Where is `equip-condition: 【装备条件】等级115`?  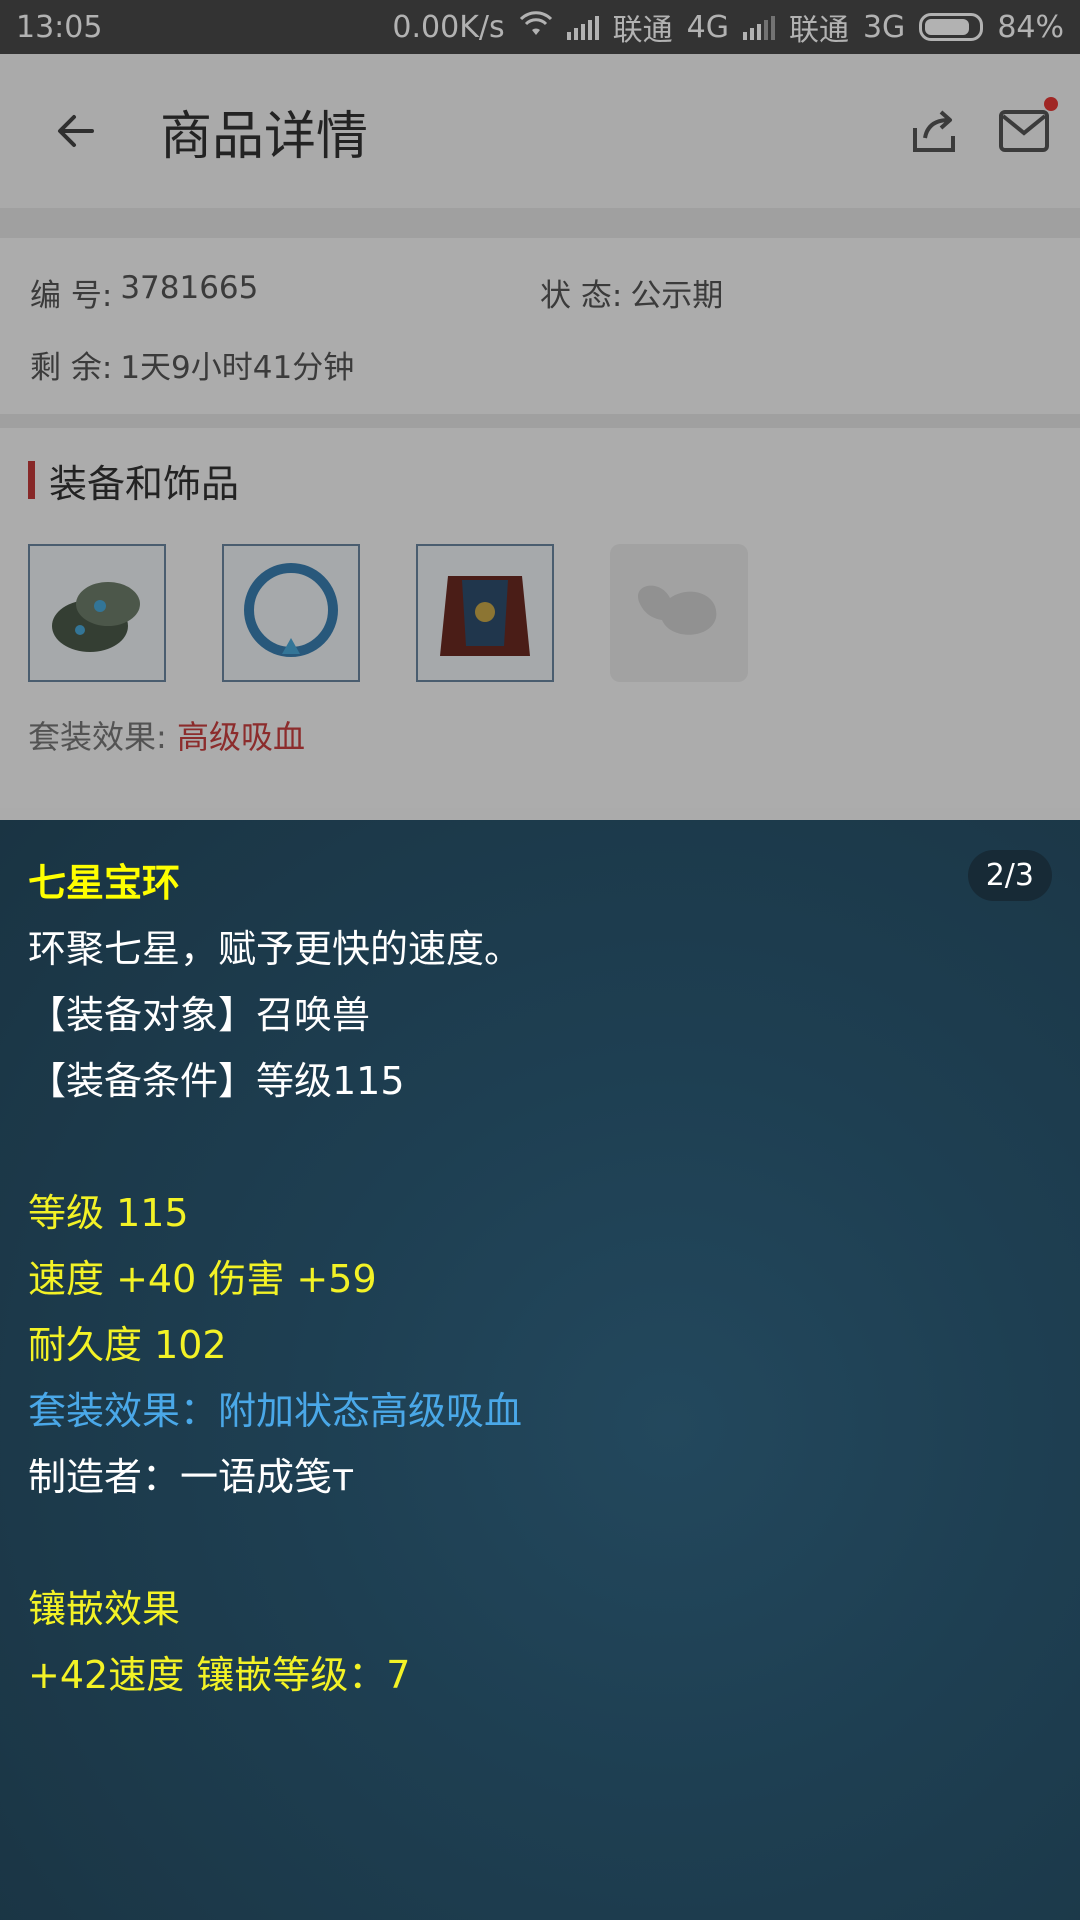 equip-condition: 【装备条件】等级115 is located at coordinates (216, 1081).